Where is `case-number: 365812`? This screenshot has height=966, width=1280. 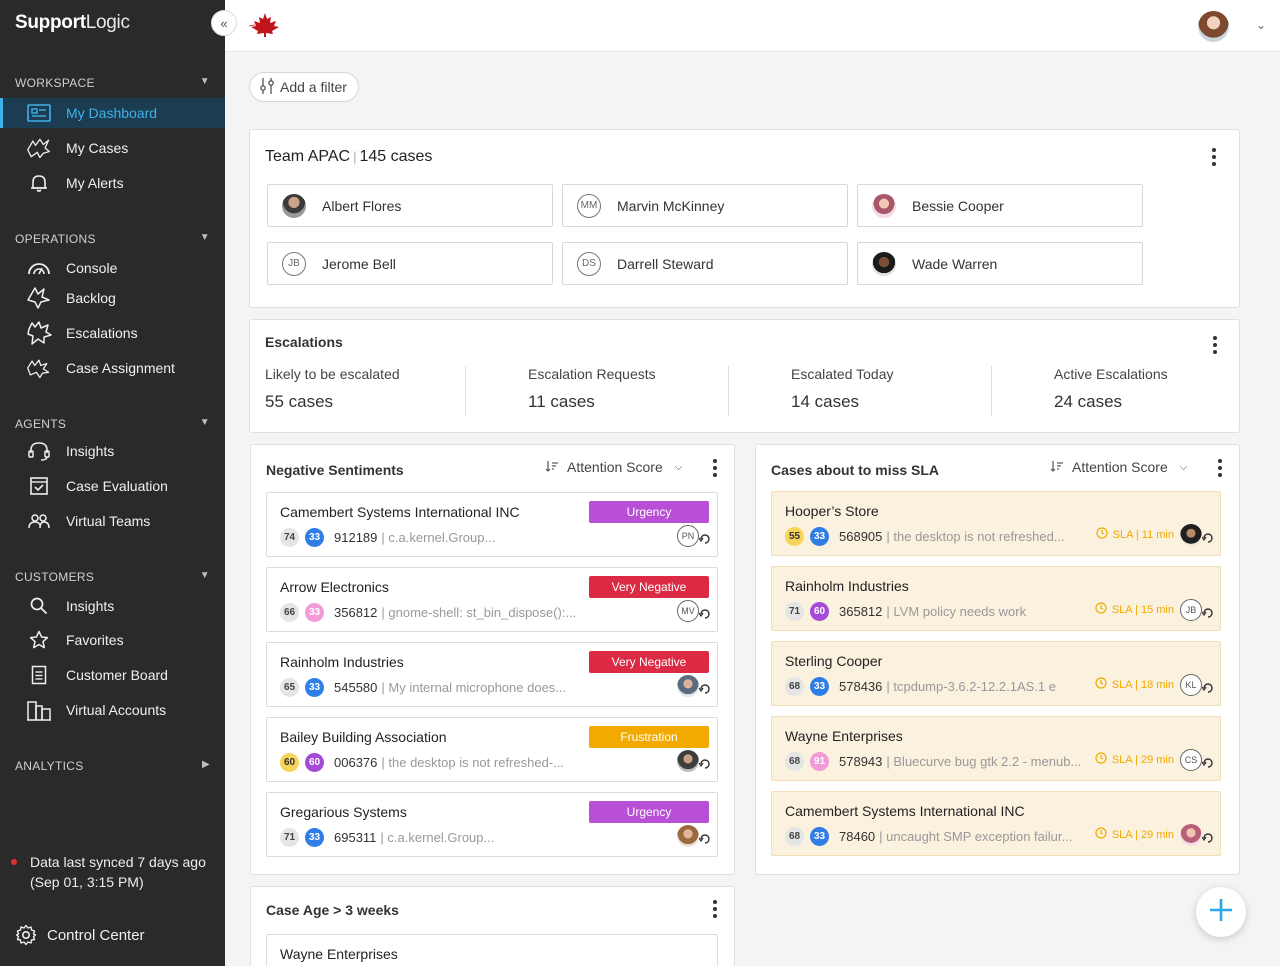 case-number: 365812 is located at coordinates (861, 611).